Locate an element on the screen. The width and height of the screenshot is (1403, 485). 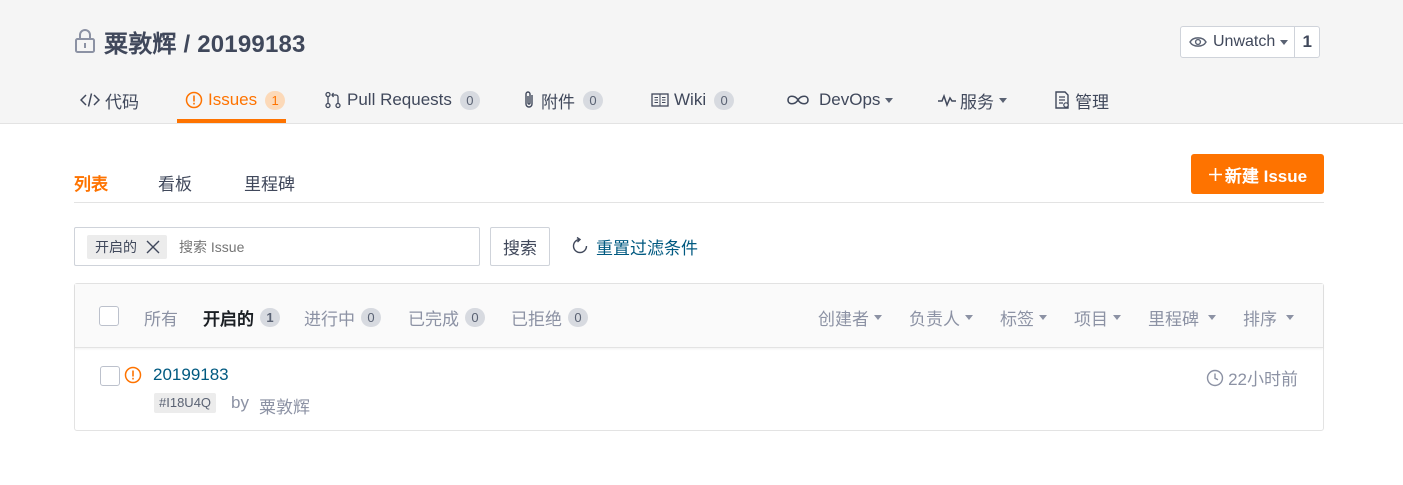
tab-attachments: 附件 0 is located at coordinates (562, 100).